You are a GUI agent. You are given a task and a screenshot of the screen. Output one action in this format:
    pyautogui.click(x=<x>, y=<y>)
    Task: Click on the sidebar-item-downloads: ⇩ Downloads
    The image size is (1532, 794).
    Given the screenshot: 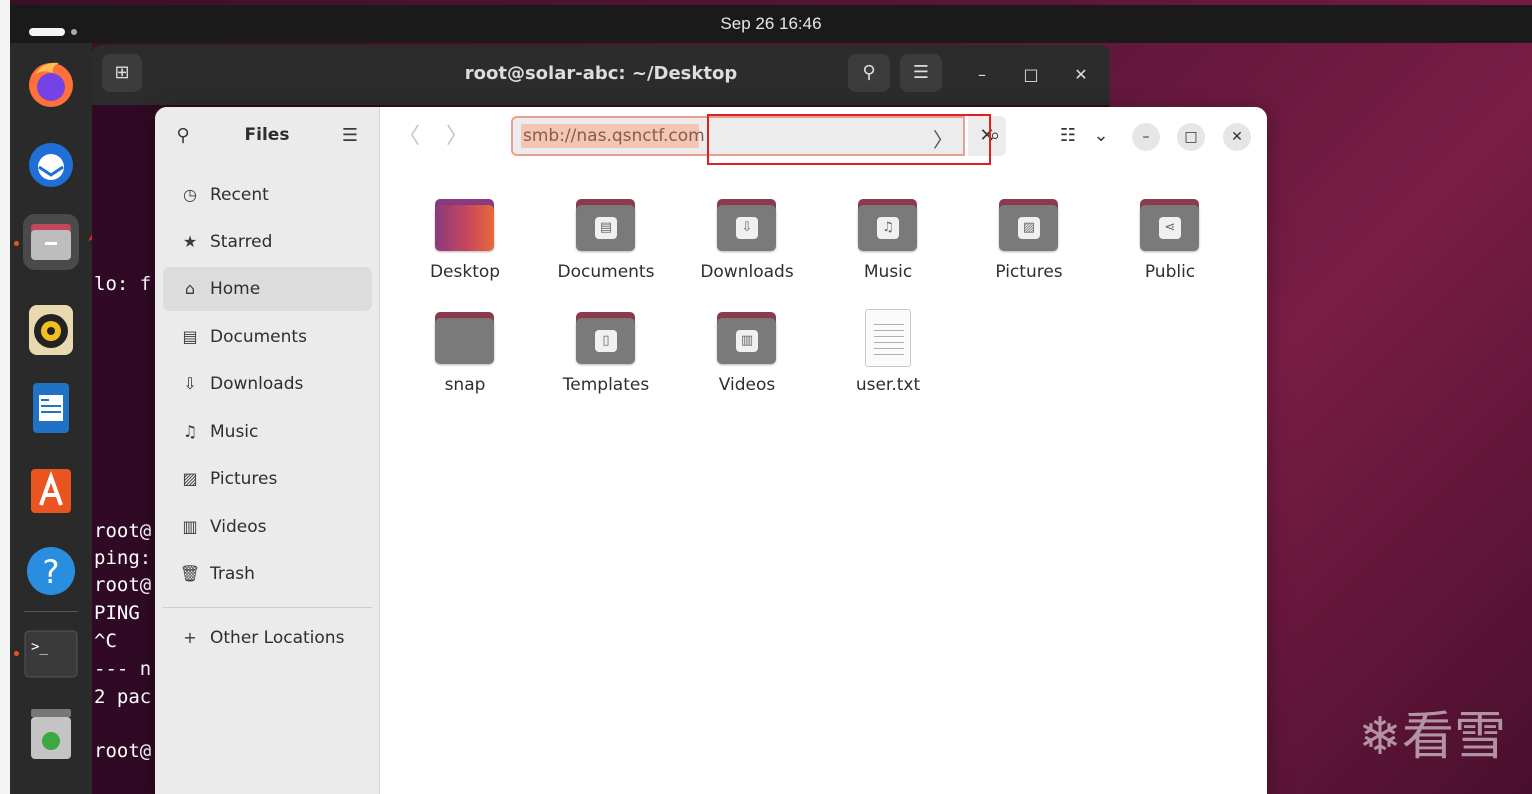 What is the action you would take?
    pyautogui.click(x=267, y=384)
    